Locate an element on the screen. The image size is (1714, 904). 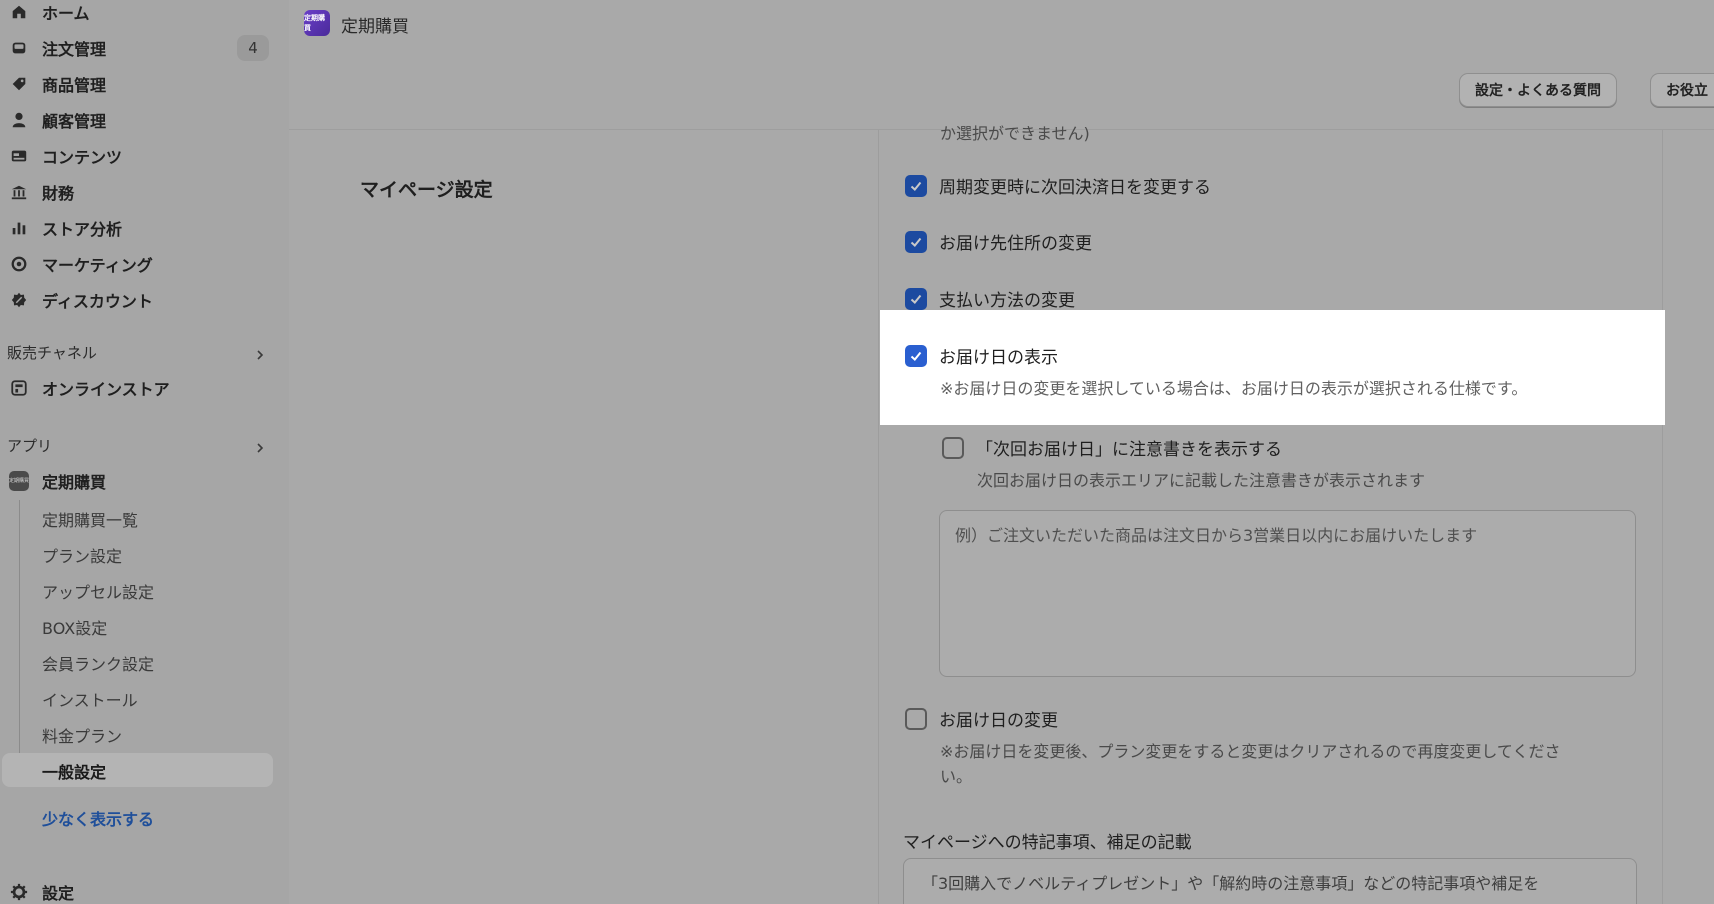
tree-line is located at coordinates (19, 635).